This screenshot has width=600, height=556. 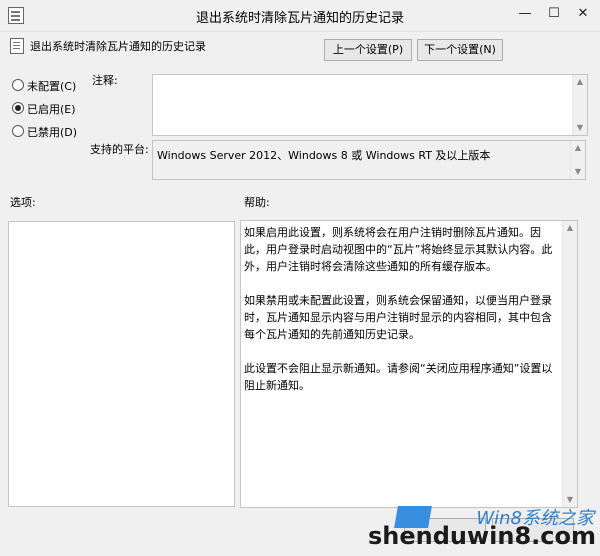 I want to click on radio-label: 已禁用(D), so click(x=52, y=132).